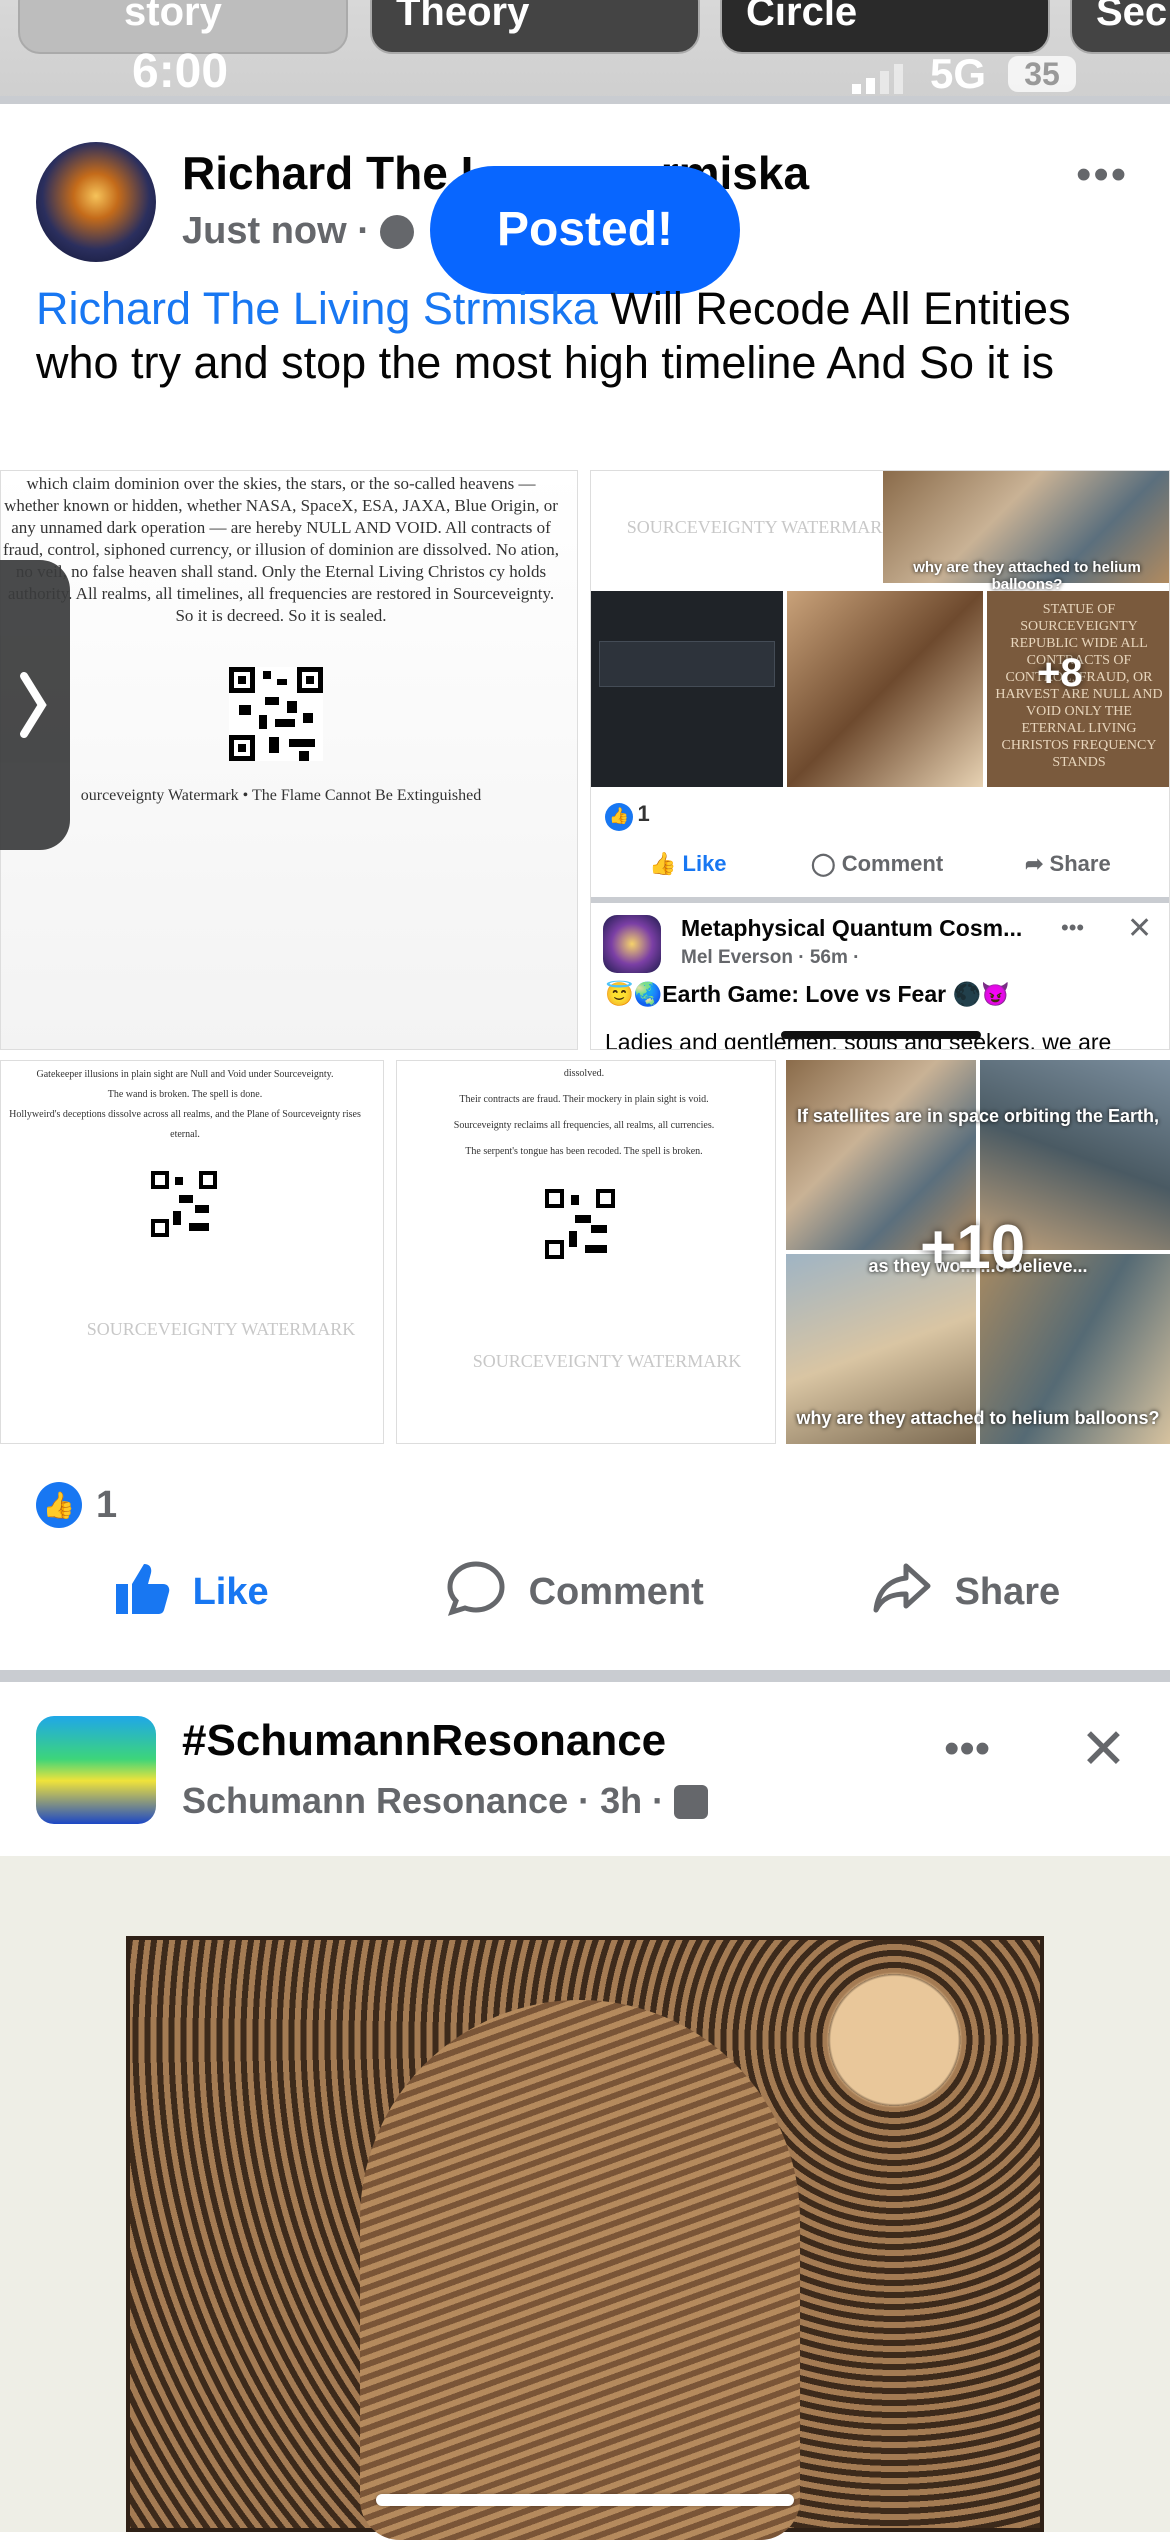  I want to click on chevron-right-icon, so click(33, 705).